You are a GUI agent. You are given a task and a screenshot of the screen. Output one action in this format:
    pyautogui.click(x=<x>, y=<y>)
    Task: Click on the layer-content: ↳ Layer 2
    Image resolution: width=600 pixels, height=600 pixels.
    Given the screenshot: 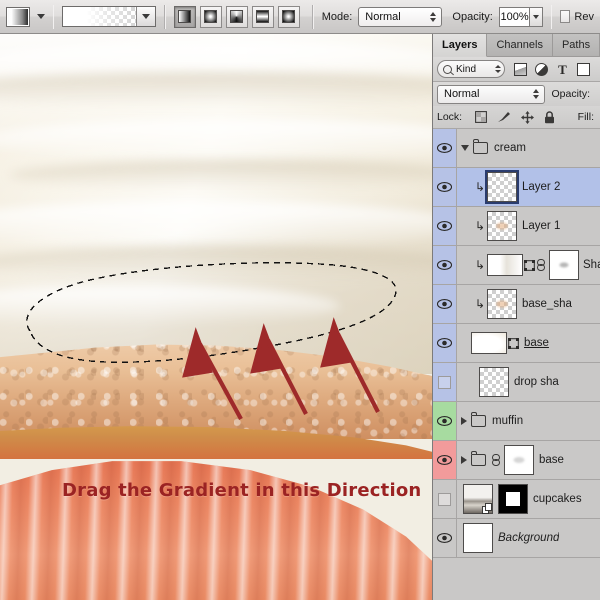 What is the action you would take?
    pyautogui.click(x=528, y=187)
    